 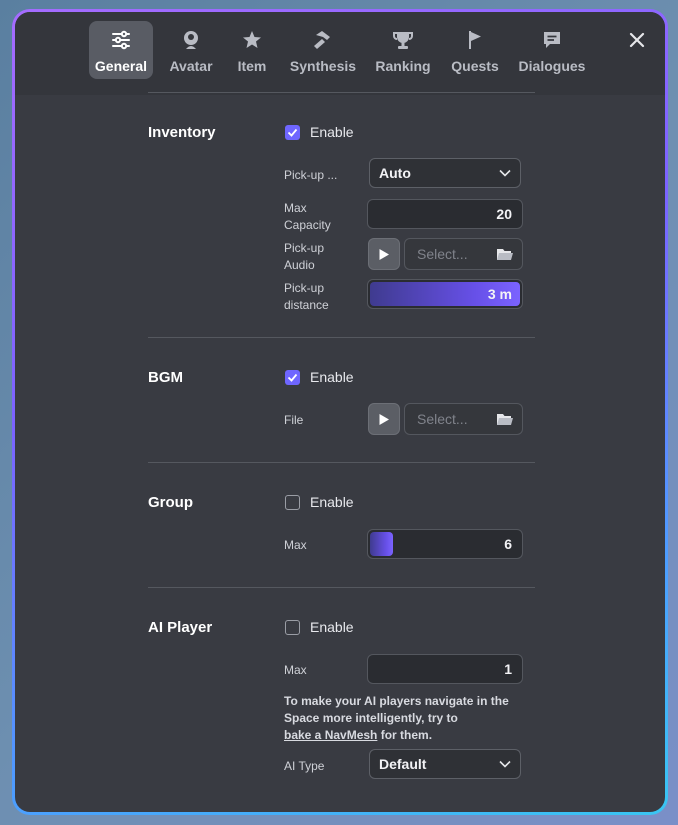 What do you see at coordinates (252, 50) in the screenshot?
I see `tab-item: Item` at bounding box center [252, 50].